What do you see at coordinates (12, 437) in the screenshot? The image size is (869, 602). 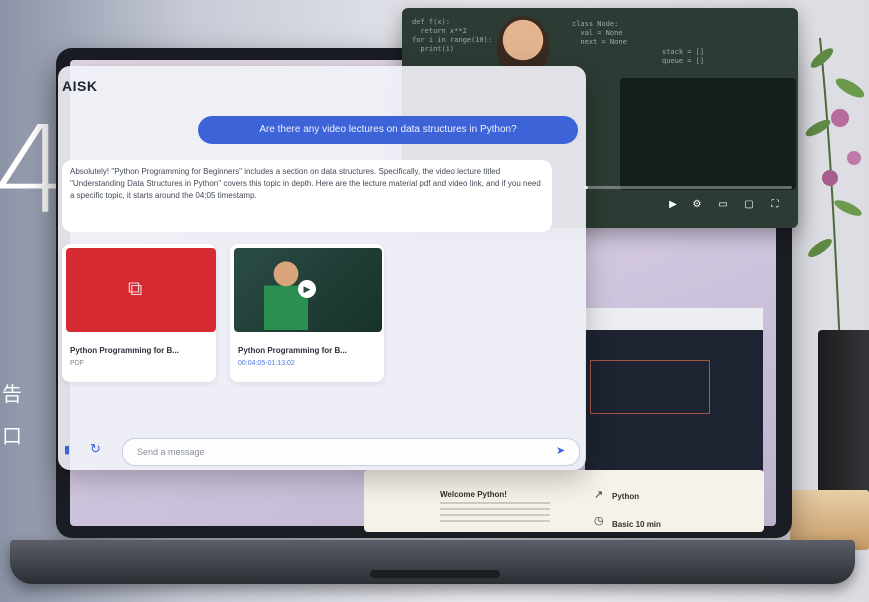 I see `banner-char: 口` at bounding box center [12, 437].